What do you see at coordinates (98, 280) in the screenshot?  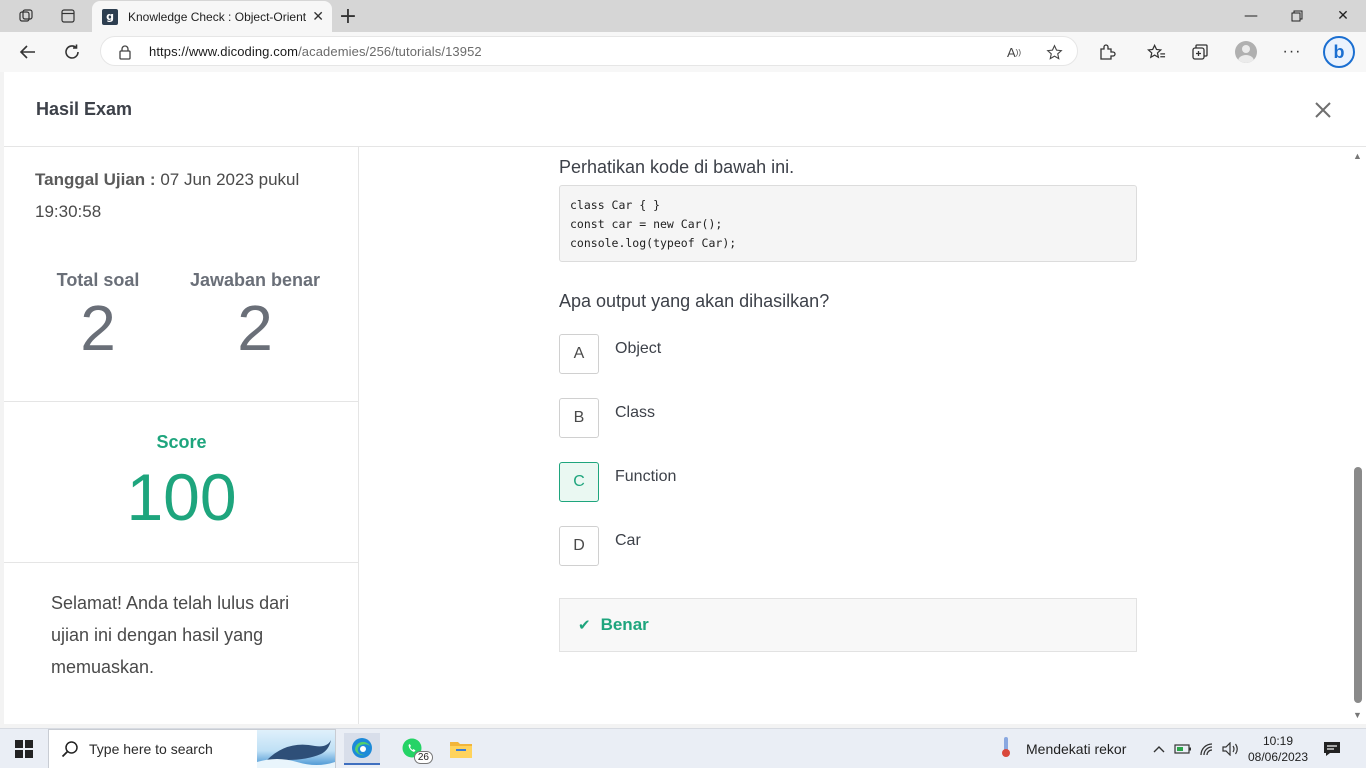 I see `total-questions-label: Total soal` at bounding box center [98, 280].